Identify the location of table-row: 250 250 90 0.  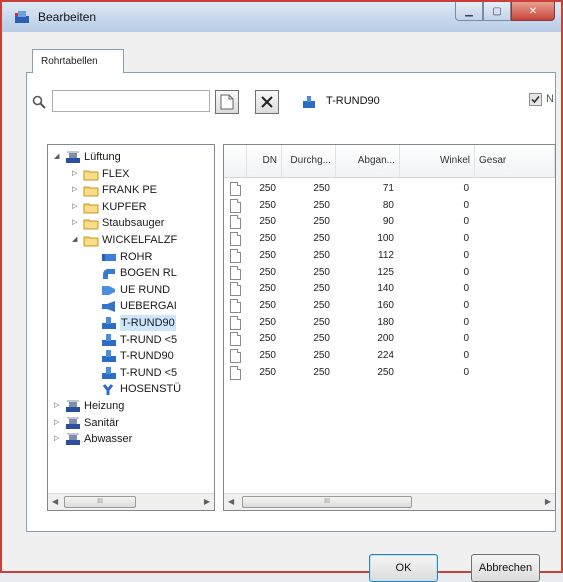
(389, 222).